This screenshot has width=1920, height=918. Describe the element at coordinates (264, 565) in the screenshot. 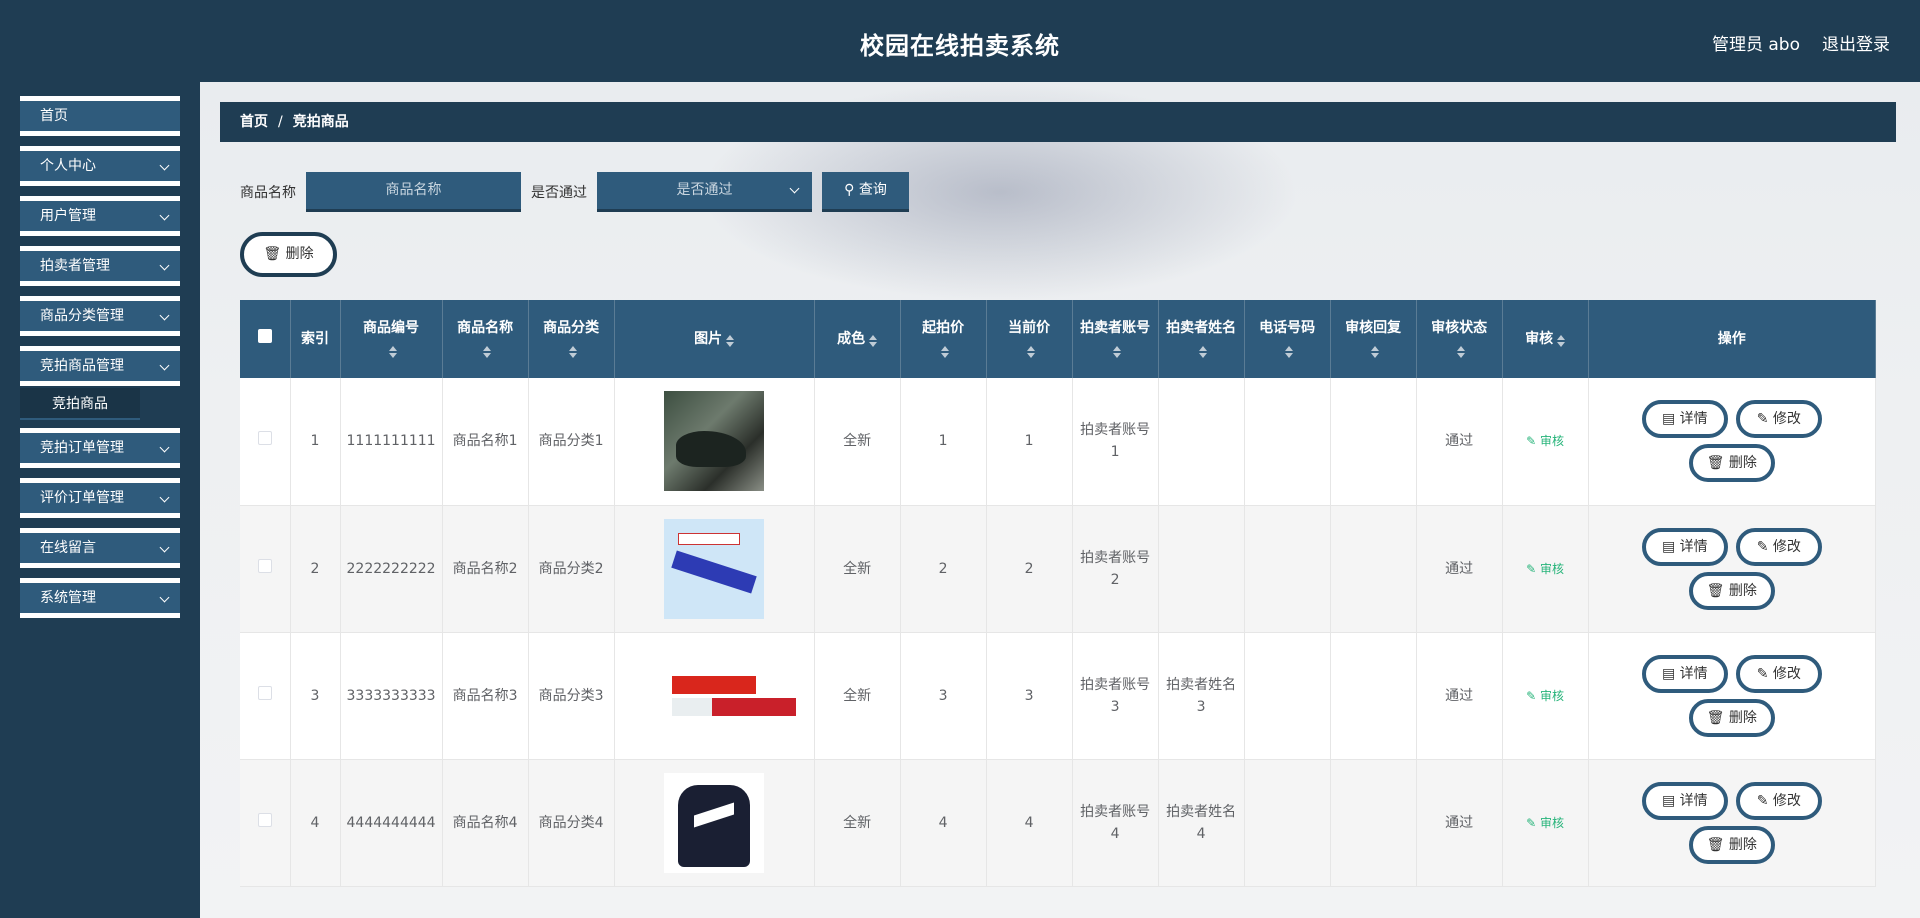

I see `checkbox-icon` at that location.